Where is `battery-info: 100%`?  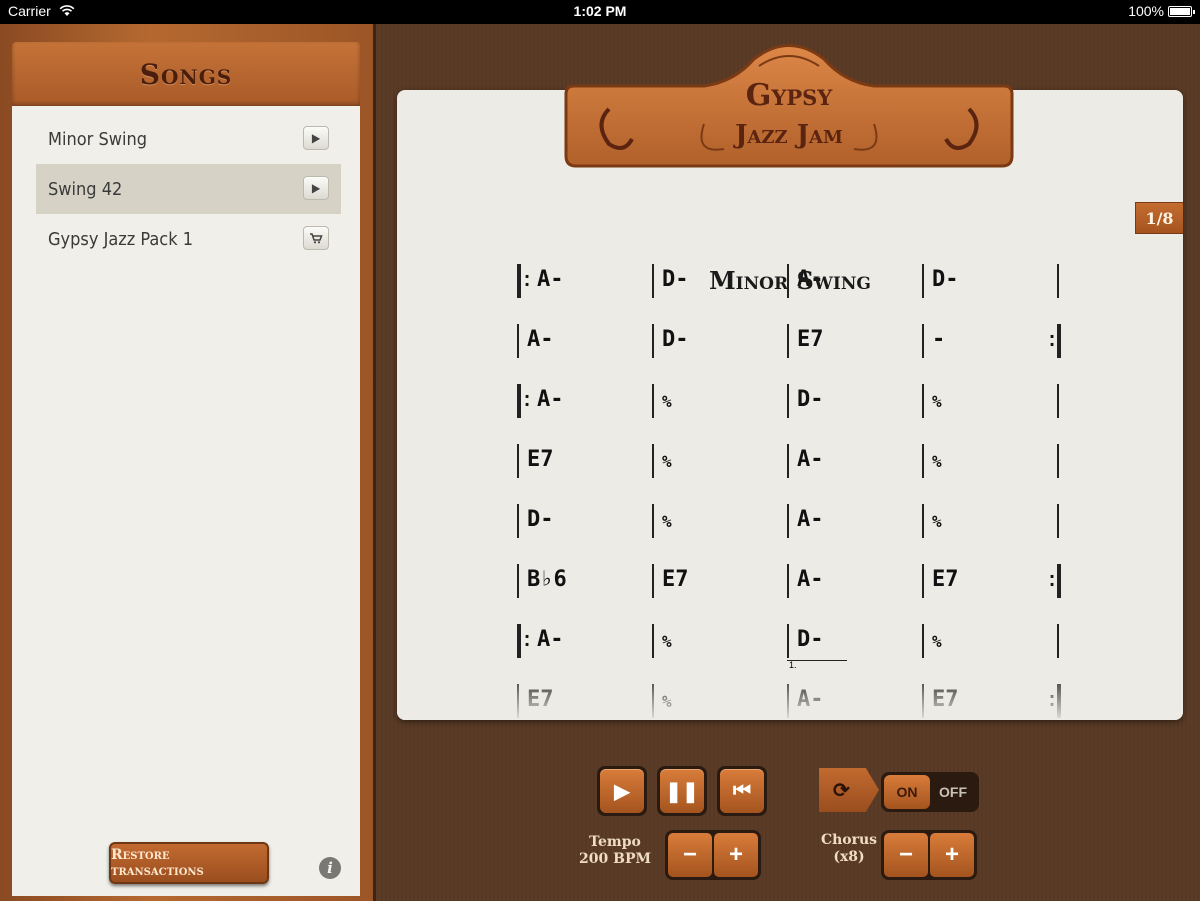
battery-info: 100% is located at coordinates (1161, 11).